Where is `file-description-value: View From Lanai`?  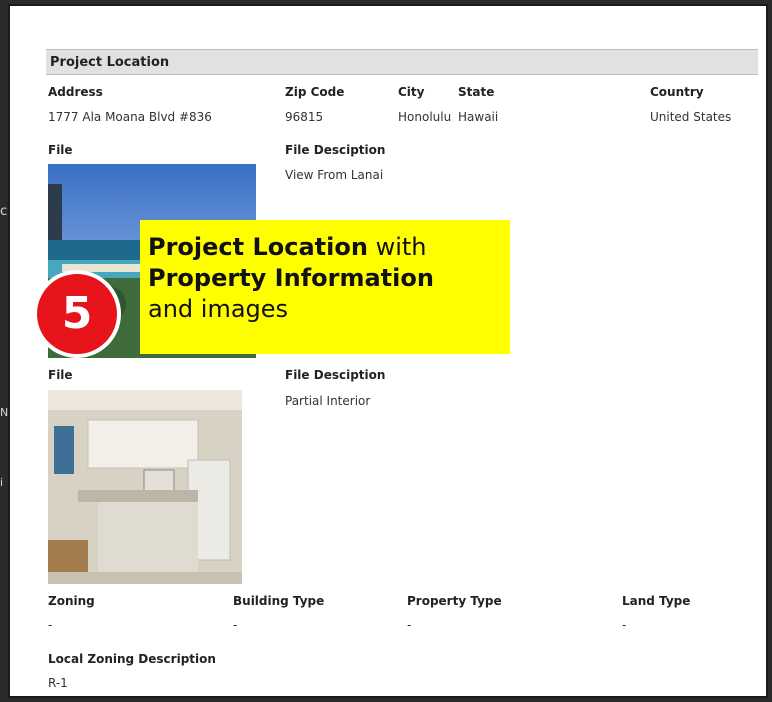 file-description-value: View From Lanai is located at coordinates (334, 175).